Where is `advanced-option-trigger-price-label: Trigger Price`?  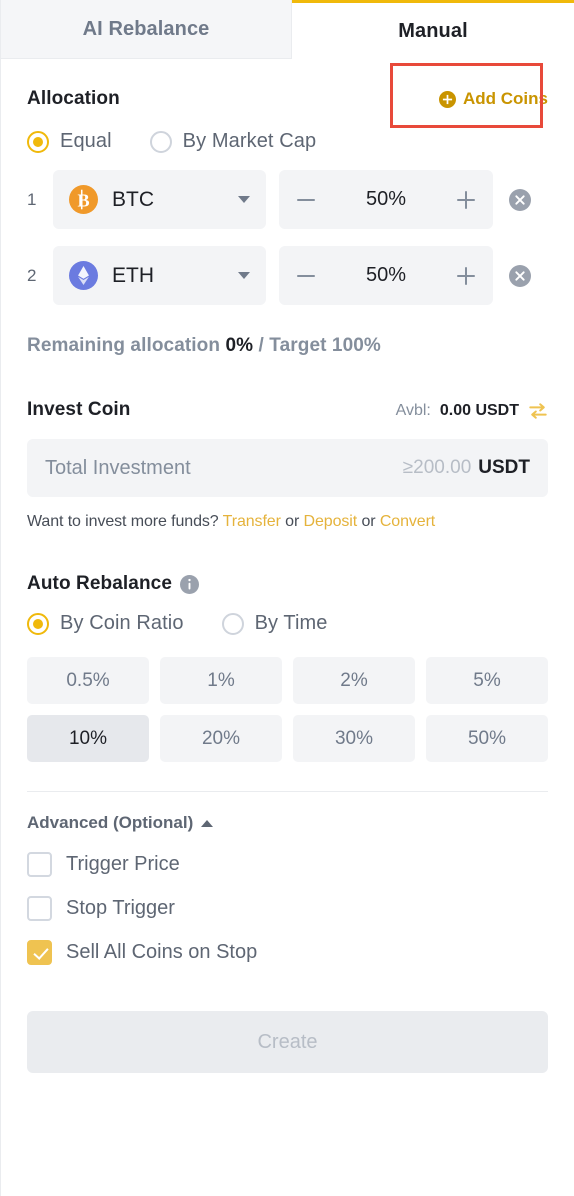 advanced-option-trigger-price-label: Trigger Price is located at coordinates (123, 864).